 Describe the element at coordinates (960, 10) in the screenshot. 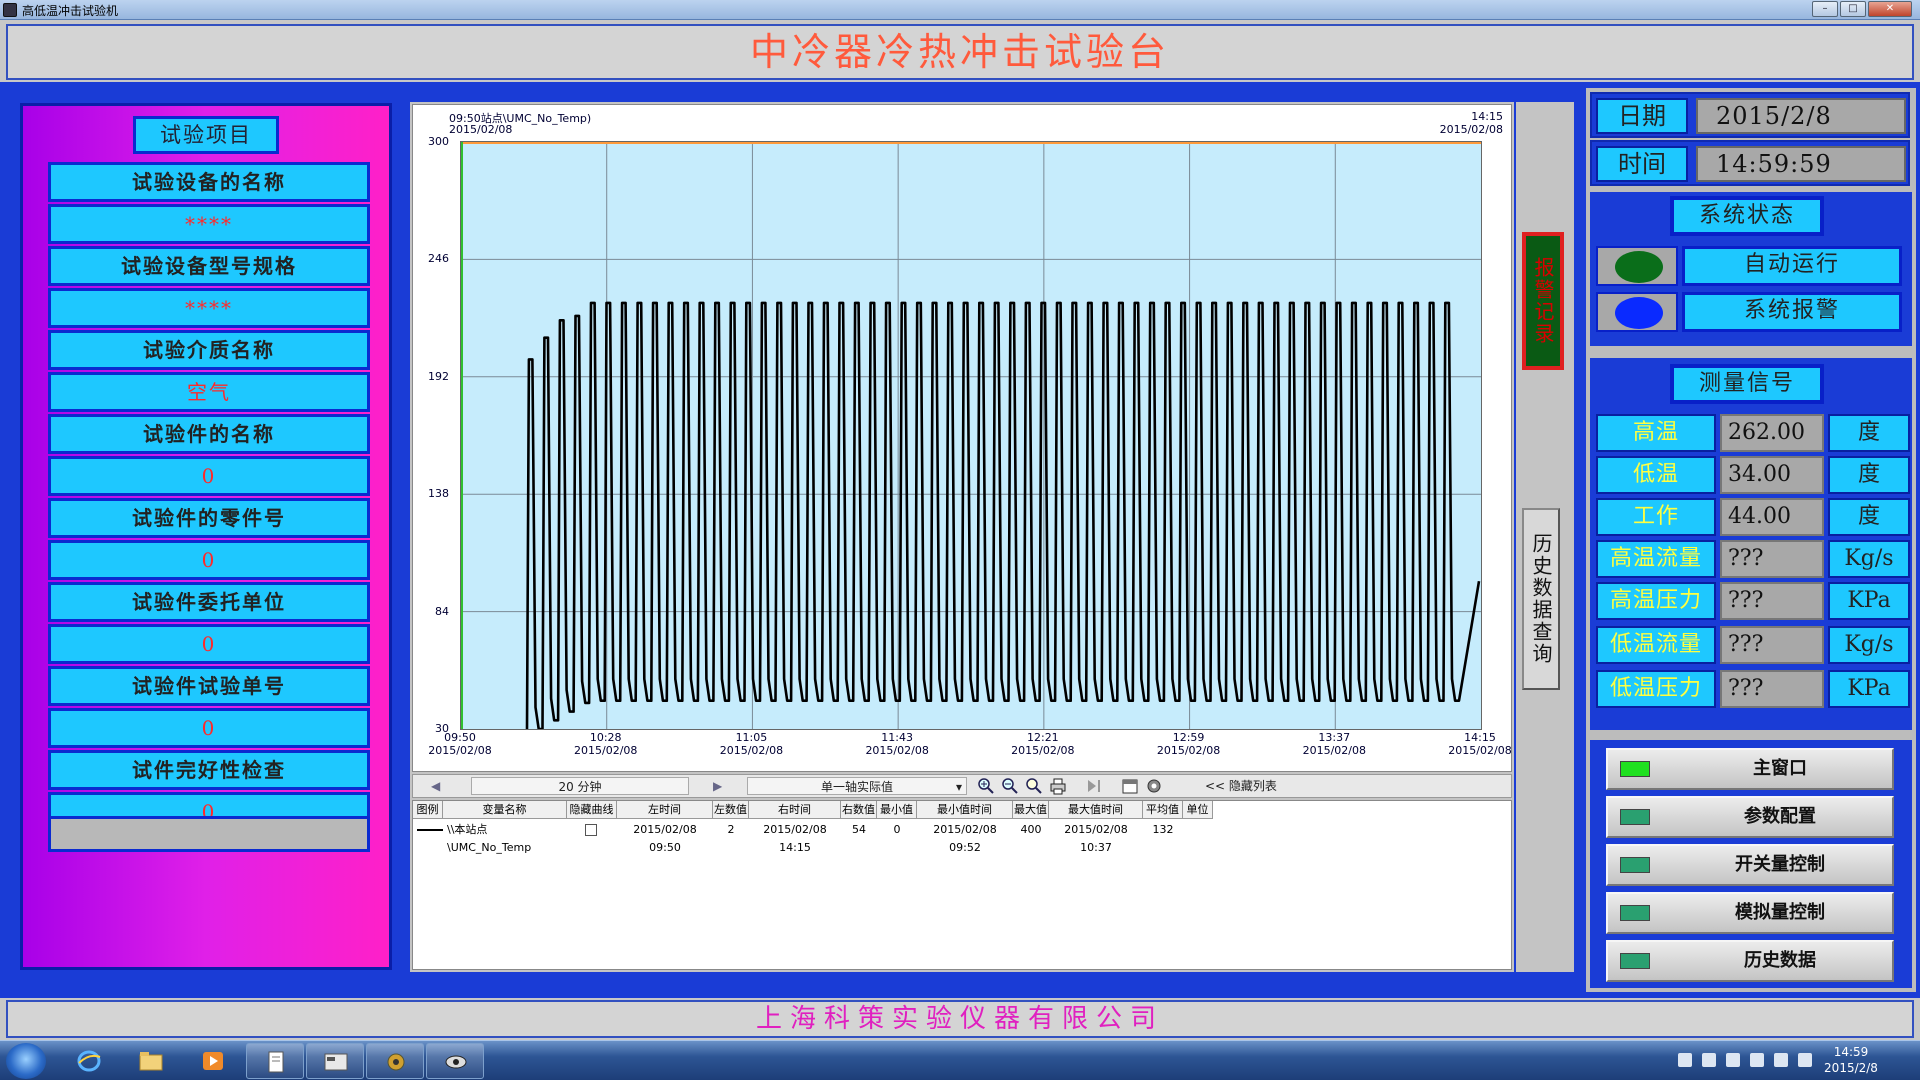

I see `title-bar: 高低温冲击试验机 – □ ✕` at that location.